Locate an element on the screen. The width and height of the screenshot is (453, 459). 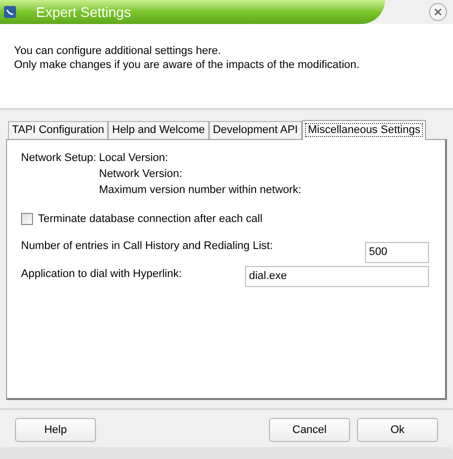
field-label: Application to dial with Hyperlink: is located at coordinates (101, 274).